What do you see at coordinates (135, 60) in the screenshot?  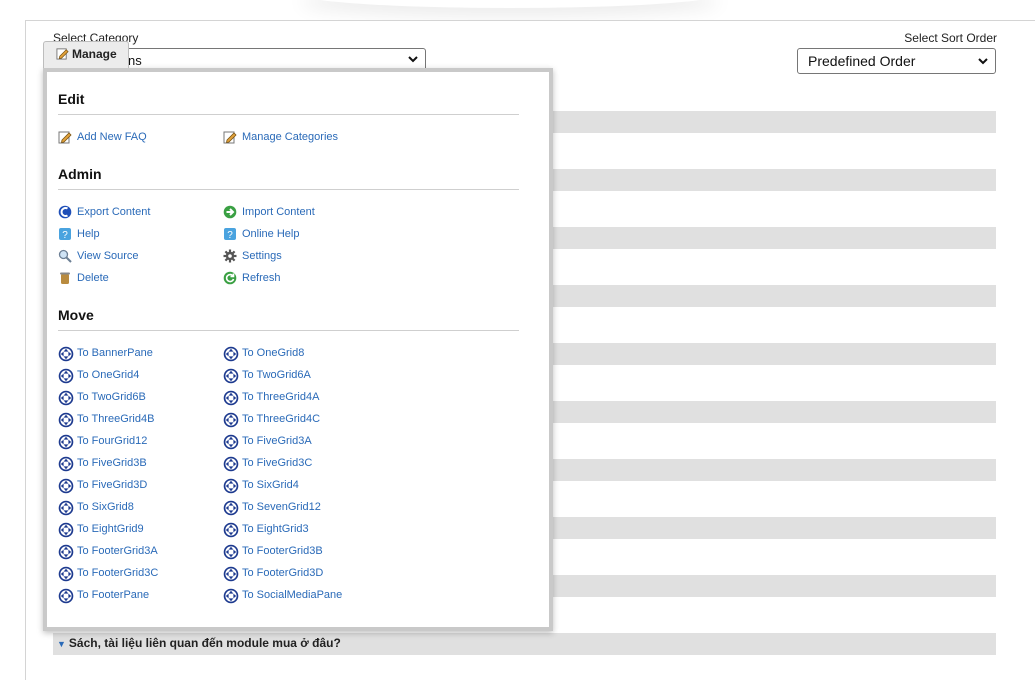 I see `category-select-value: ns` at bounding box center [135, 60].